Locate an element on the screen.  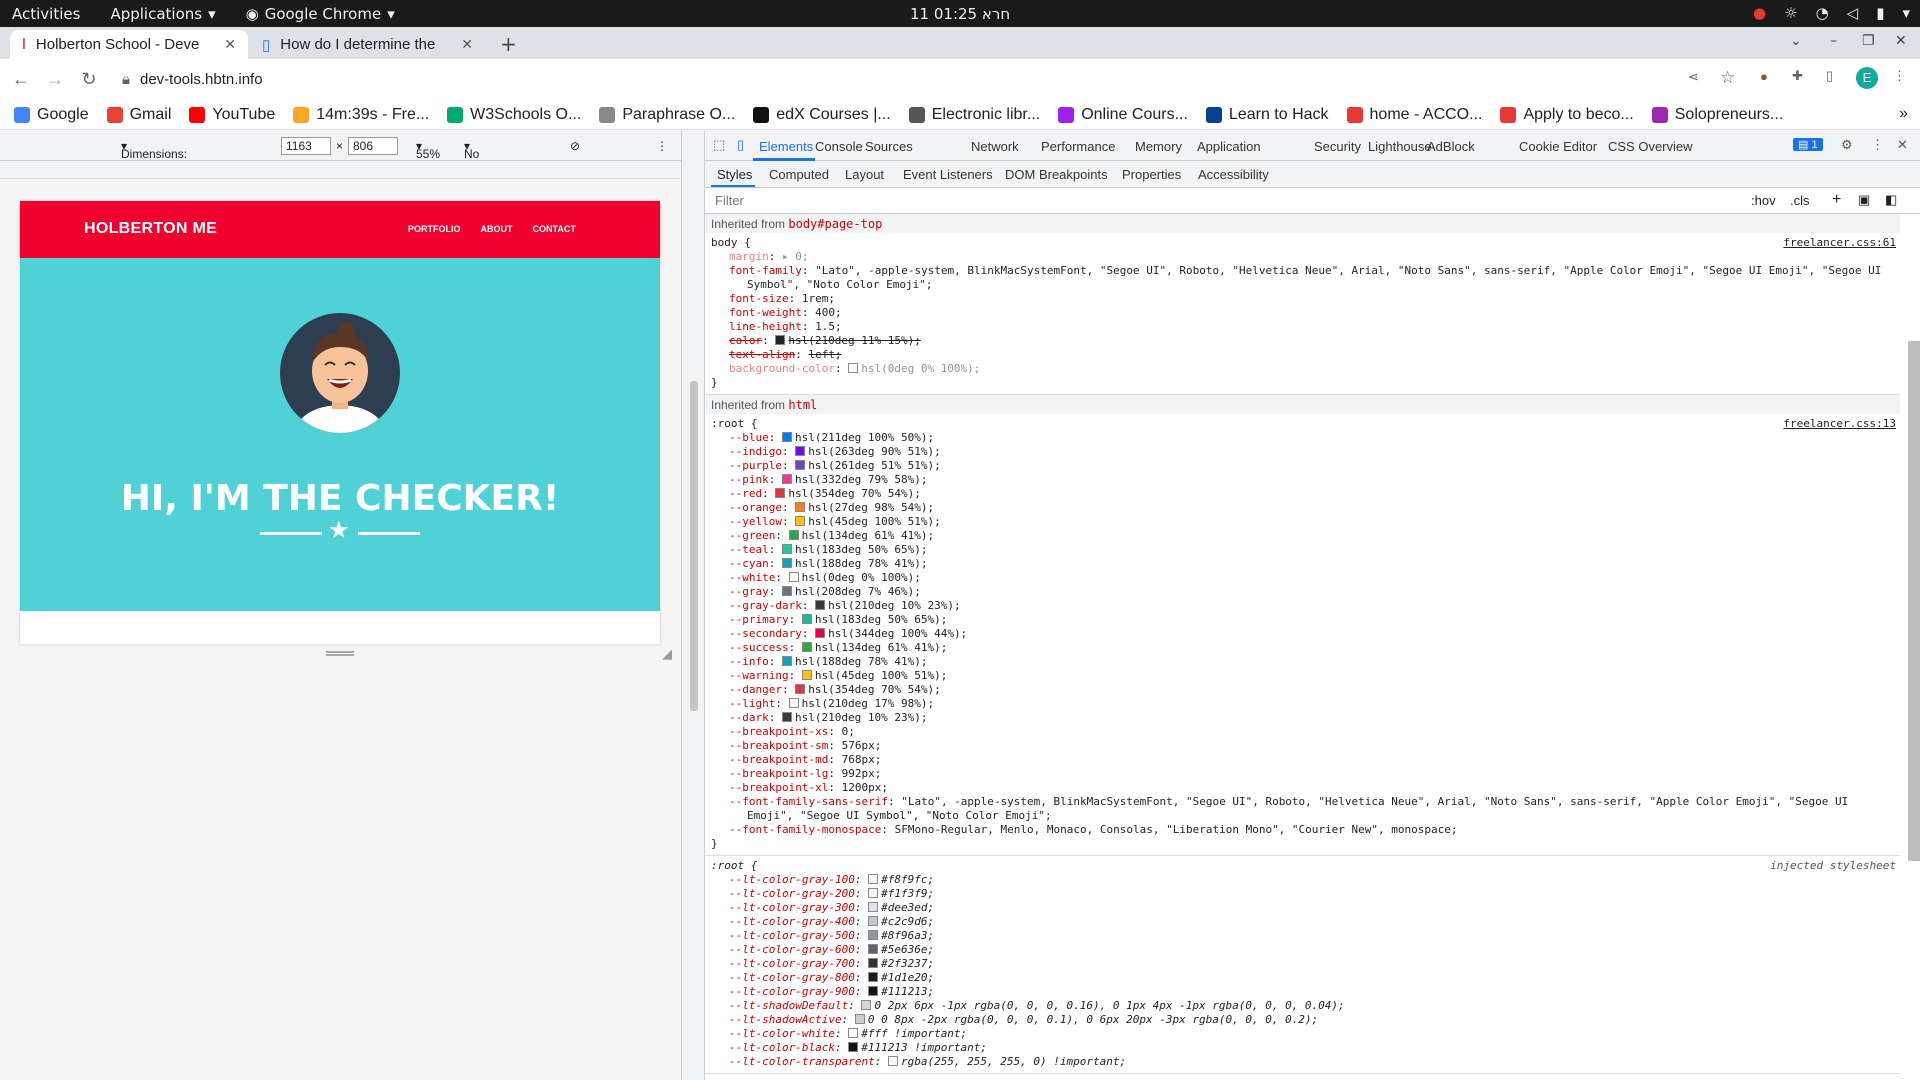
share-icon: ⋖ is located at coordinates (1693, 77).